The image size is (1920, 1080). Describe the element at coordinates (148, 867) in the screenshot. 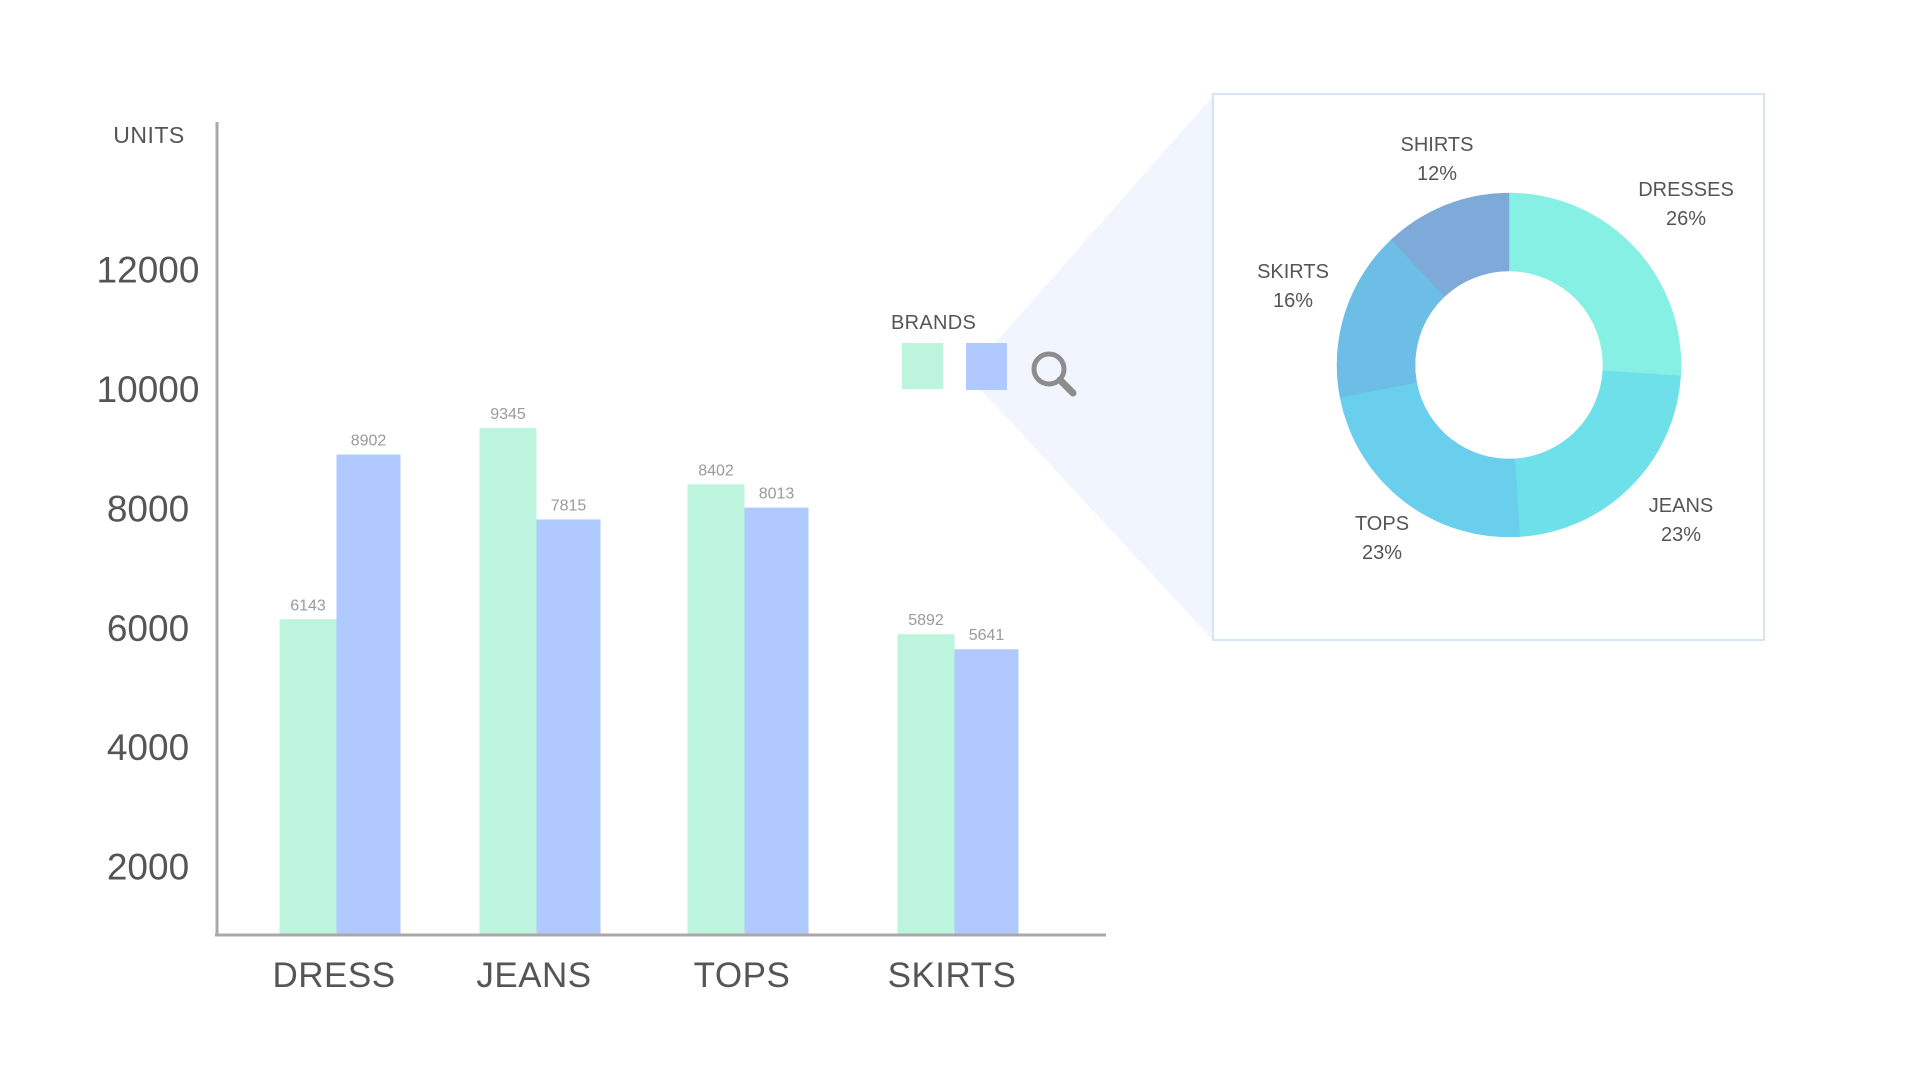

I see `y-tick-label: 2000` at that location.